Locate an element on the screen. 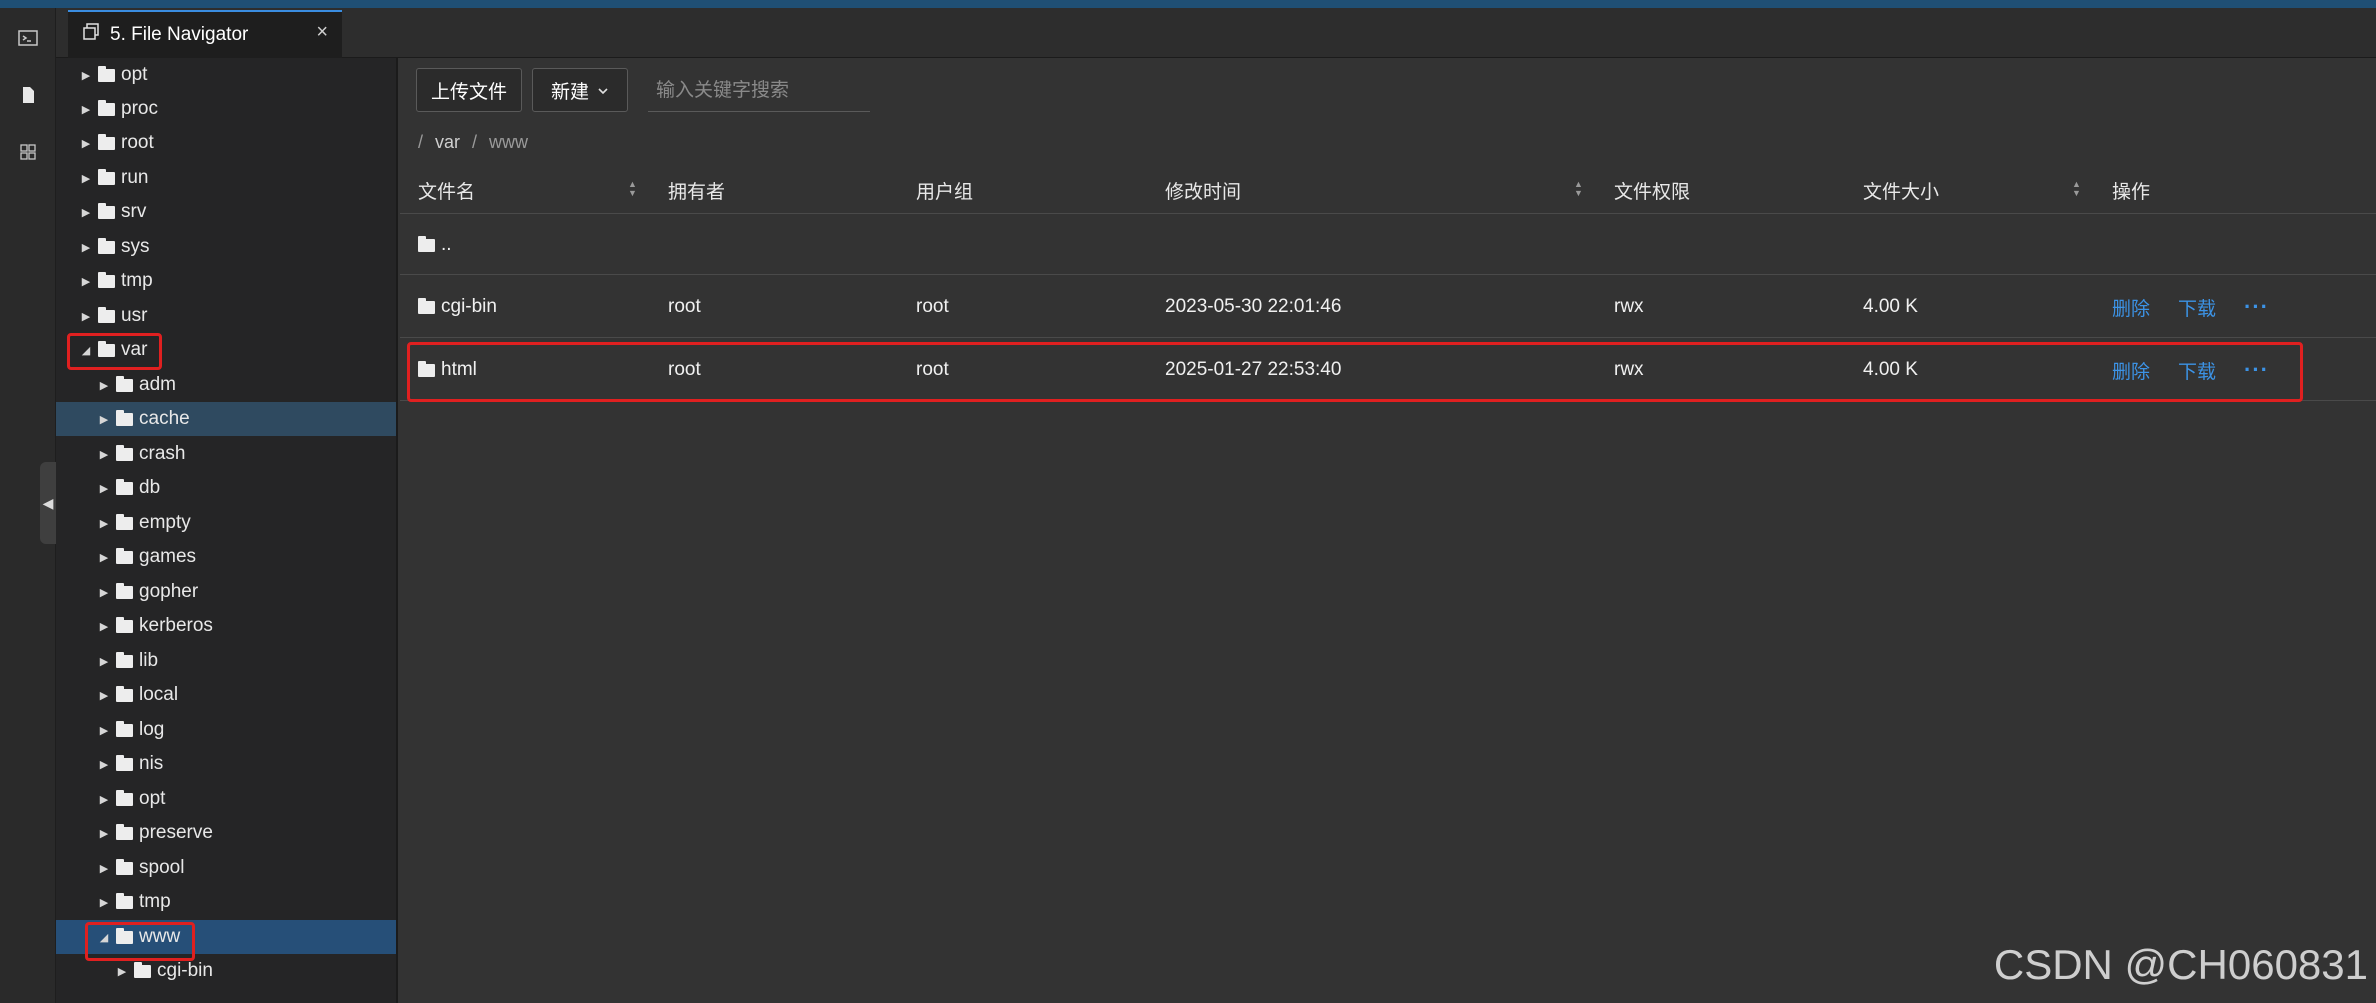 Image resolution: width=2376 pixels, height=1003 pixels. highlight-www is located at coordinates (140, 941).